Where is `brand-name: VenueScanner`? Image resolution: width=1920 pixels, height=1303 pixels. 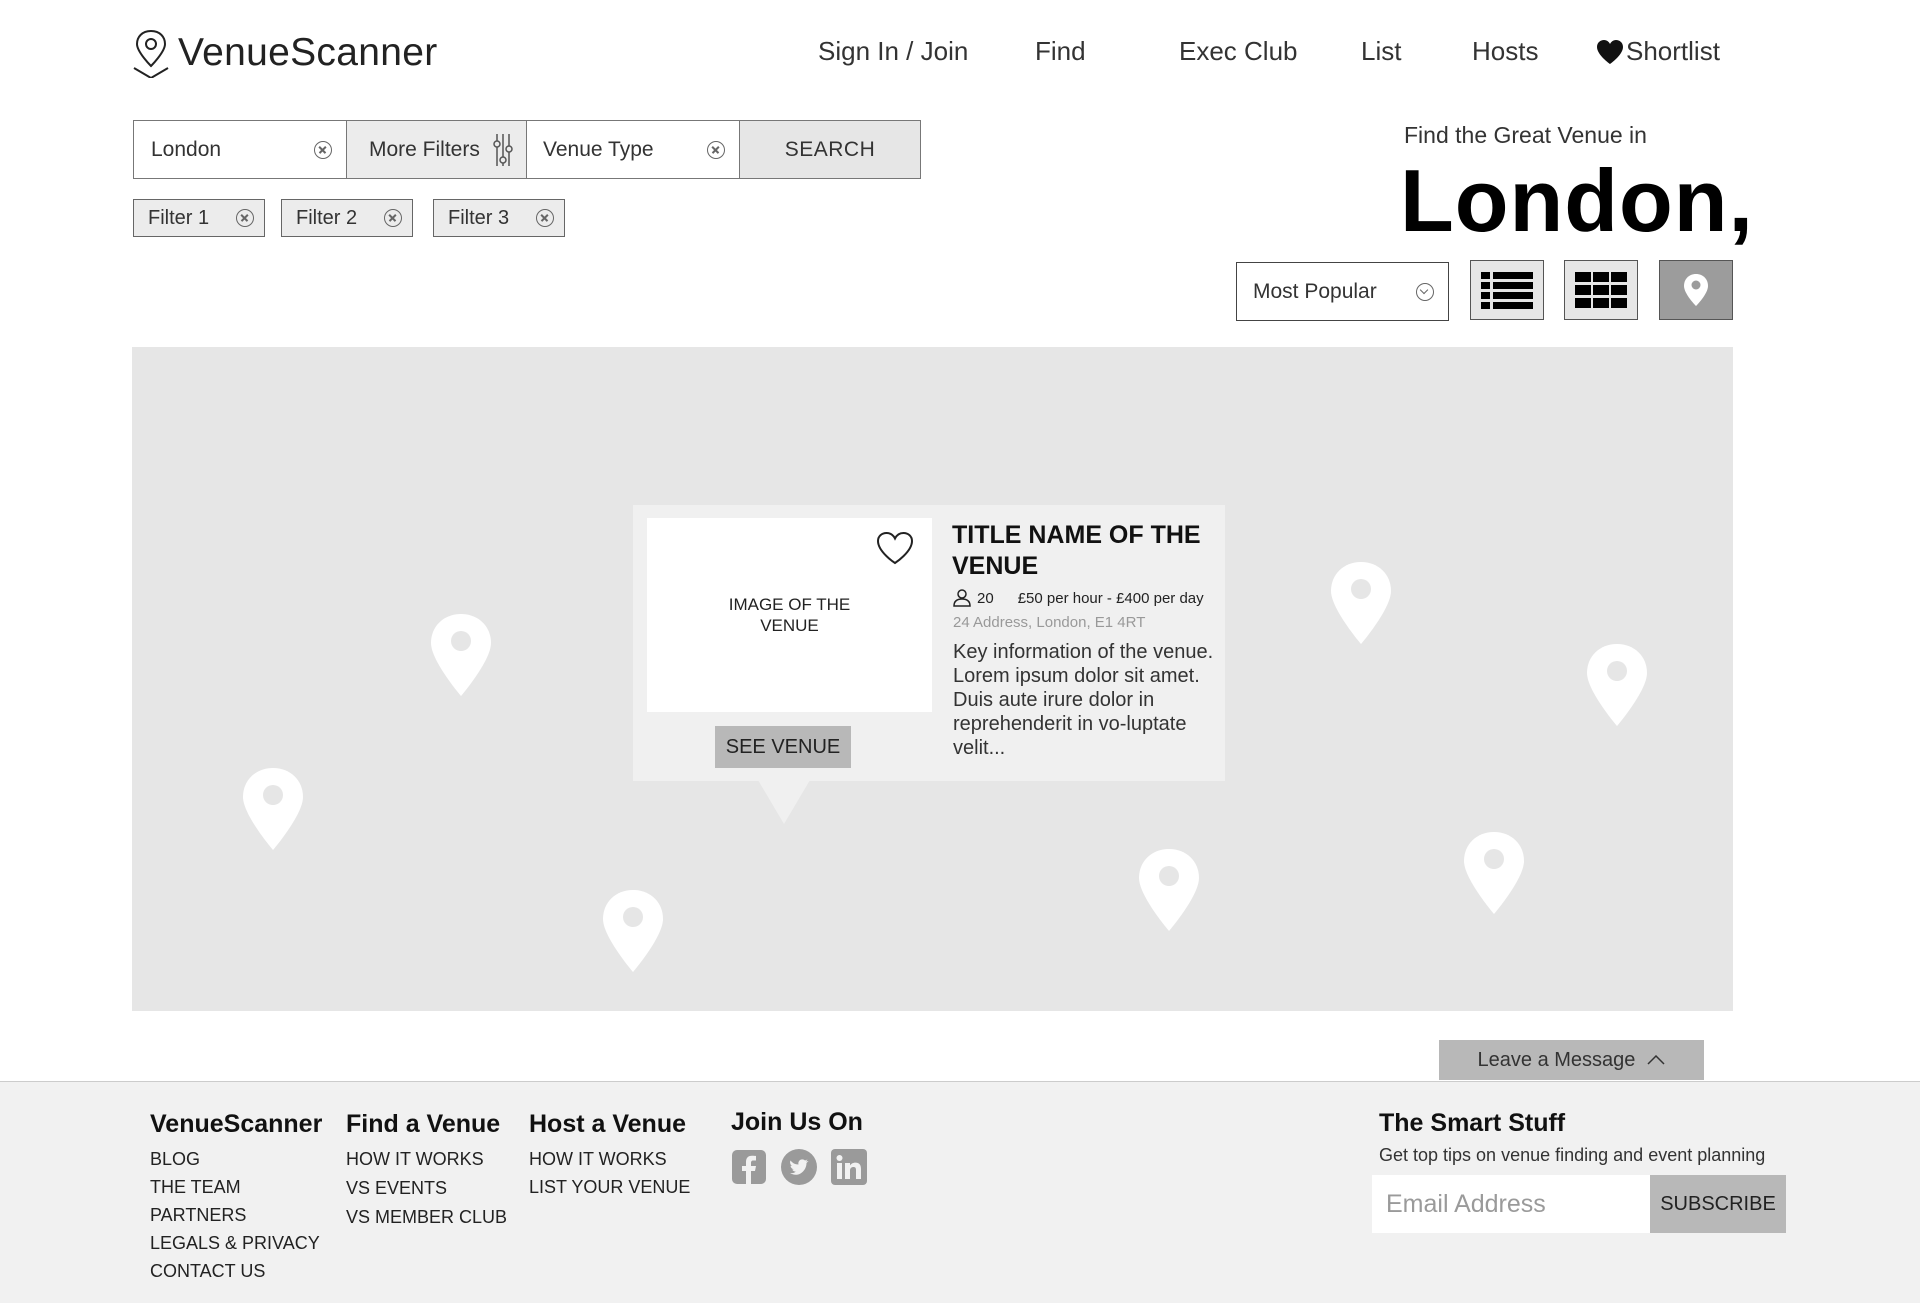
brand-name: VenueScanner is located at coordinates (308, 52).